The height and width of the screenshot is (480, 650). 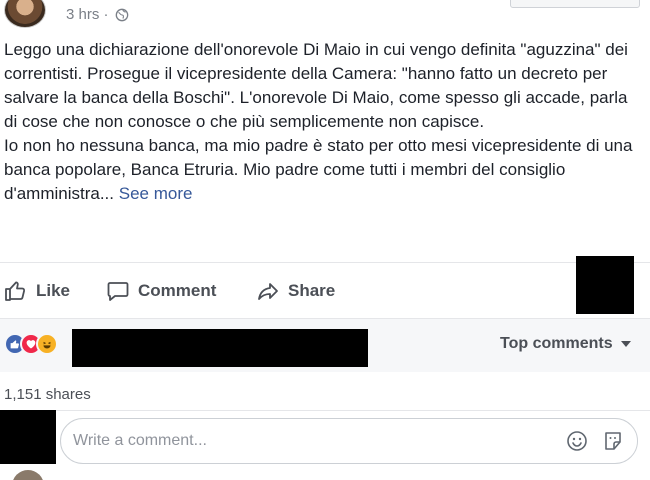 What do you see at coordinates (325, 18) in the screenshot?
I see `post-header: 3 hrs ·` at bounding box center [325, 18].